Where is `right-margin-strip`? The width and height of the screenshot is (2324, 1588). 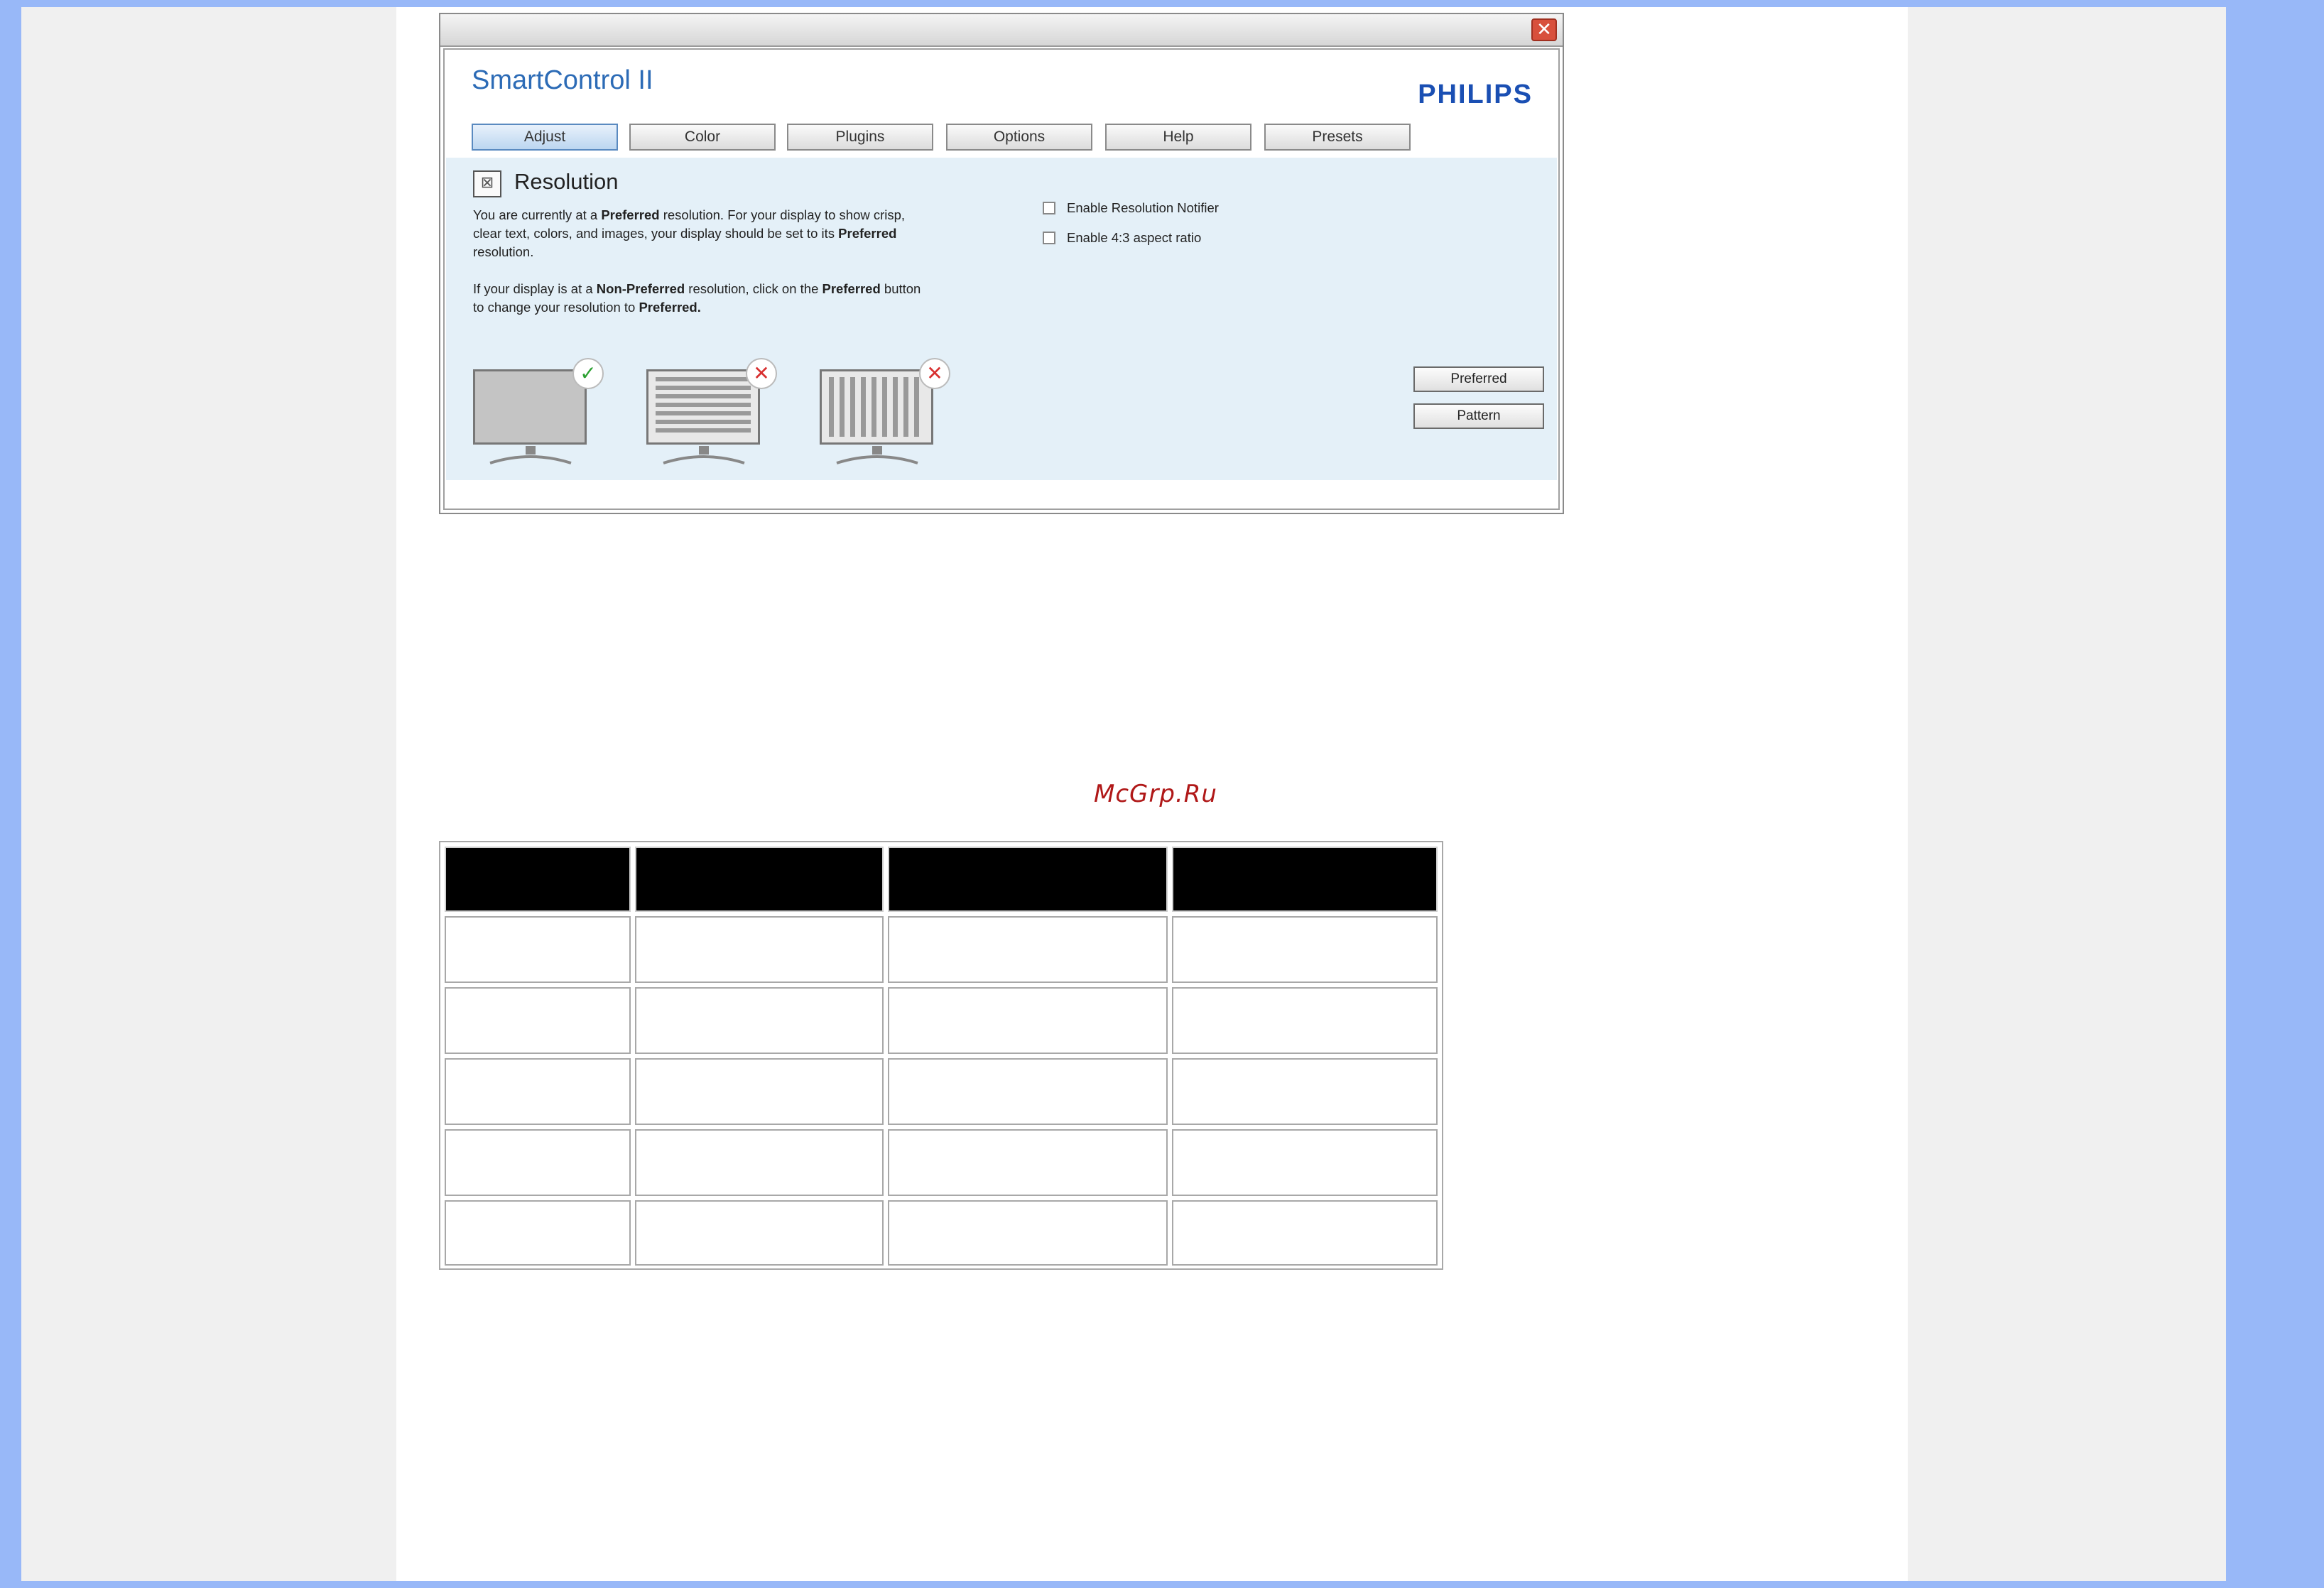
right-margin-strip is located at coordinates (2275, 794).